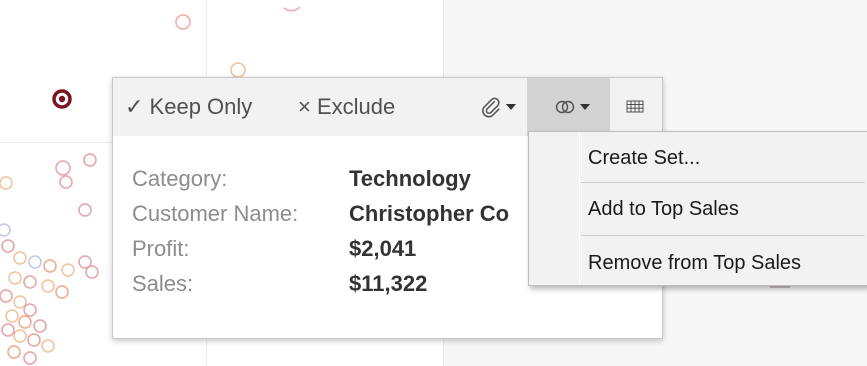 The image size is (867, 366). I want to click on field-value: $2,041, so click(383, 248).